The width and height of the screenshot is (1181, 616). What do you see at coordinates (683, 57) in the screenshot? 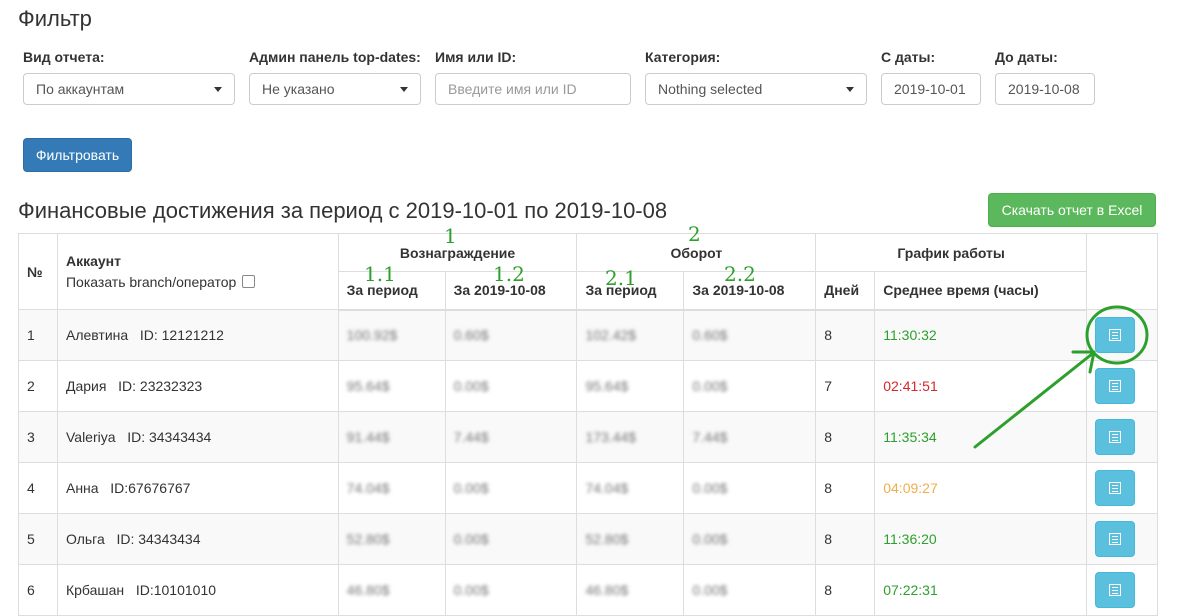
I see `category-label: Категория:` at bounding box center [683, 57].